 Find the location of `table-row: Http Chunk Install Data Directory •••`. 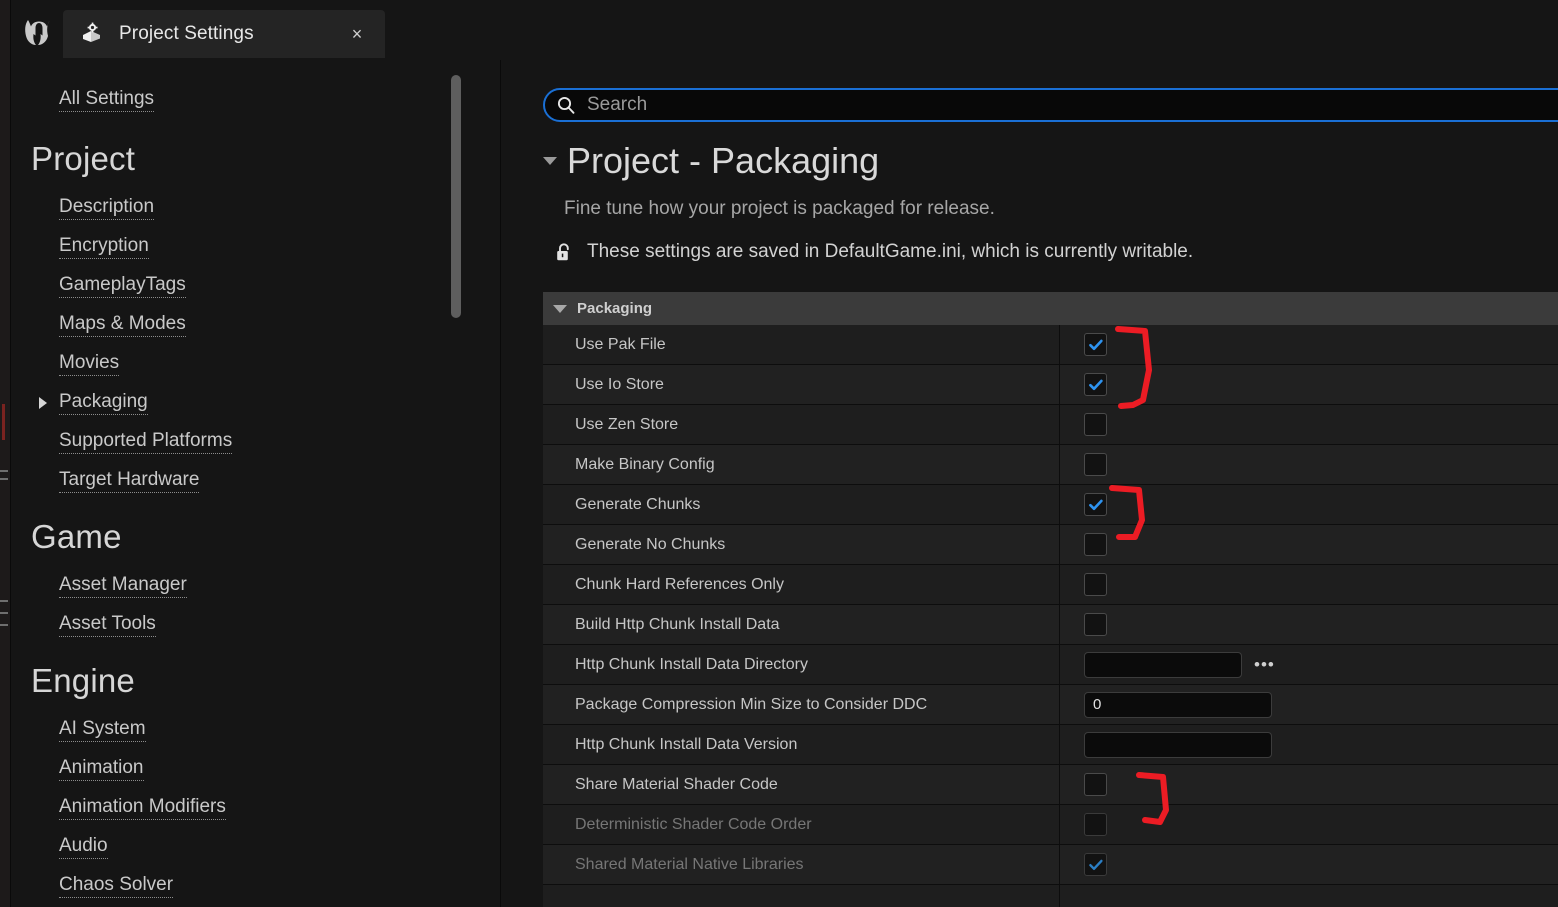

table-row: Http Chunk Install Data Directory ••• is located at coordinates (1050, 665).